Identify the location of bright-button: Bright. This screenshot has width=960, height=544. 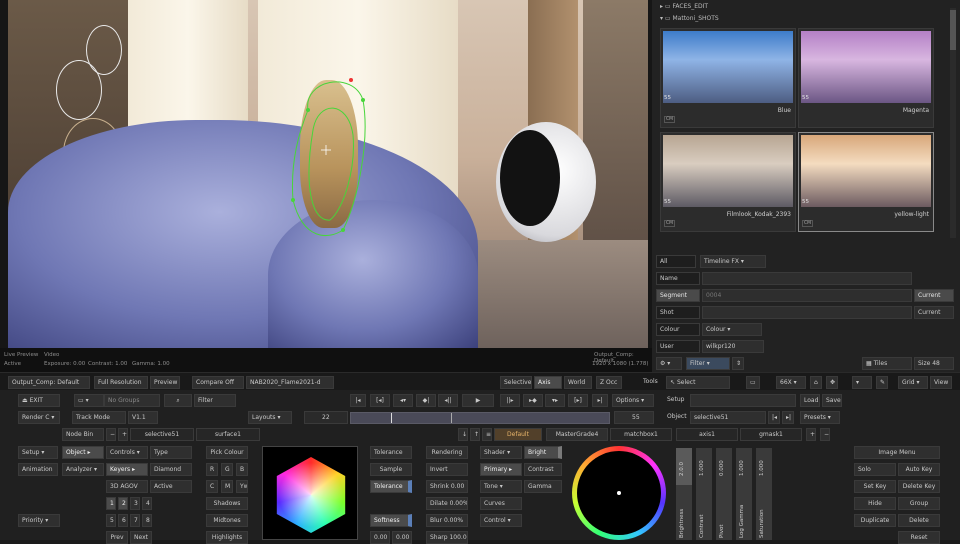
(543, 452).